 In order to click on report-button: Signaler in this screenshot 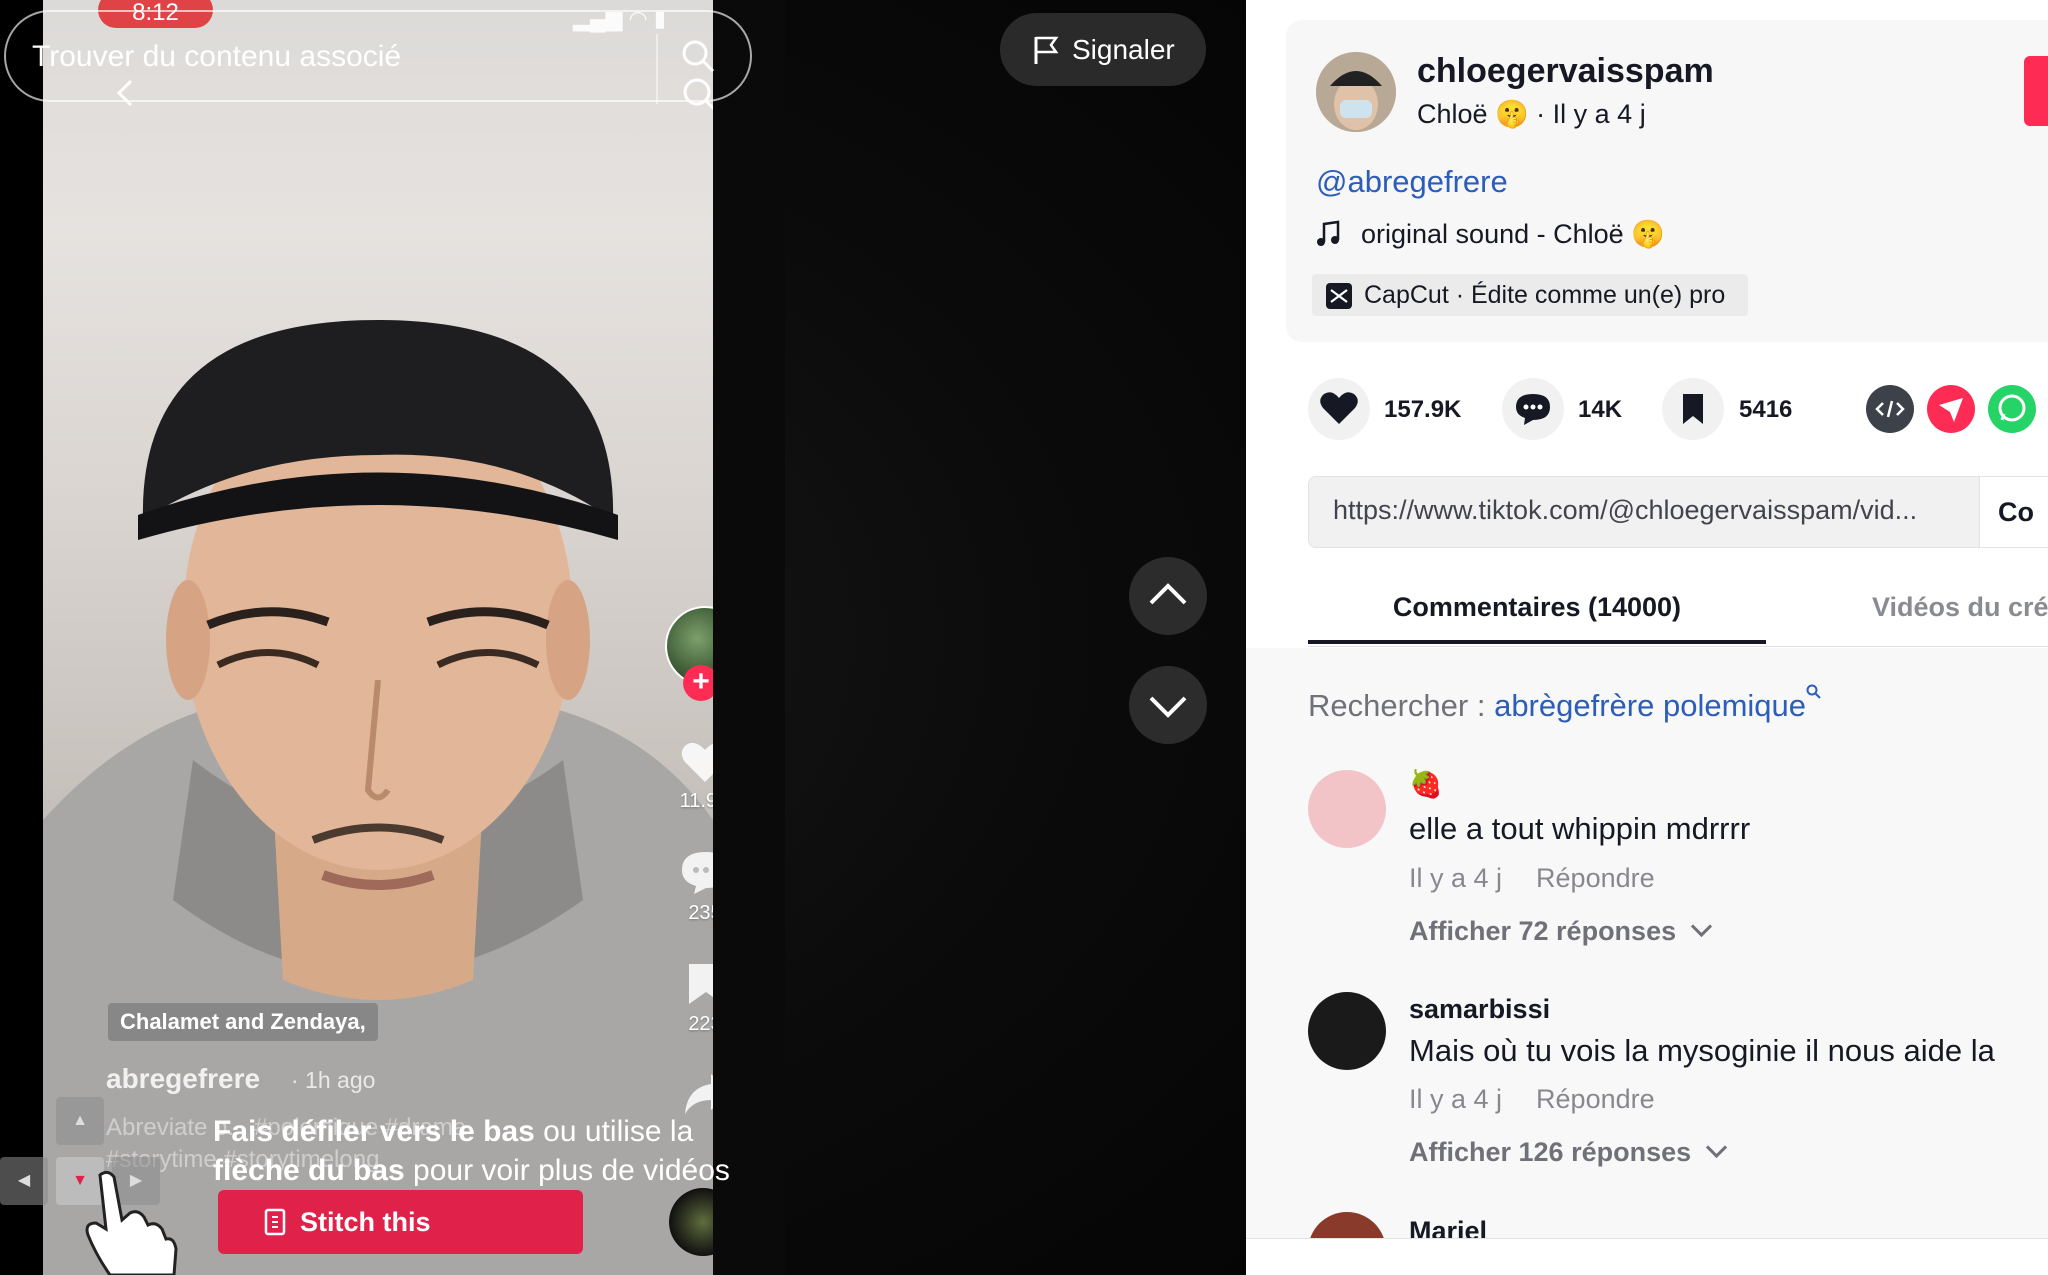, I will do `click(1103, 49)`.